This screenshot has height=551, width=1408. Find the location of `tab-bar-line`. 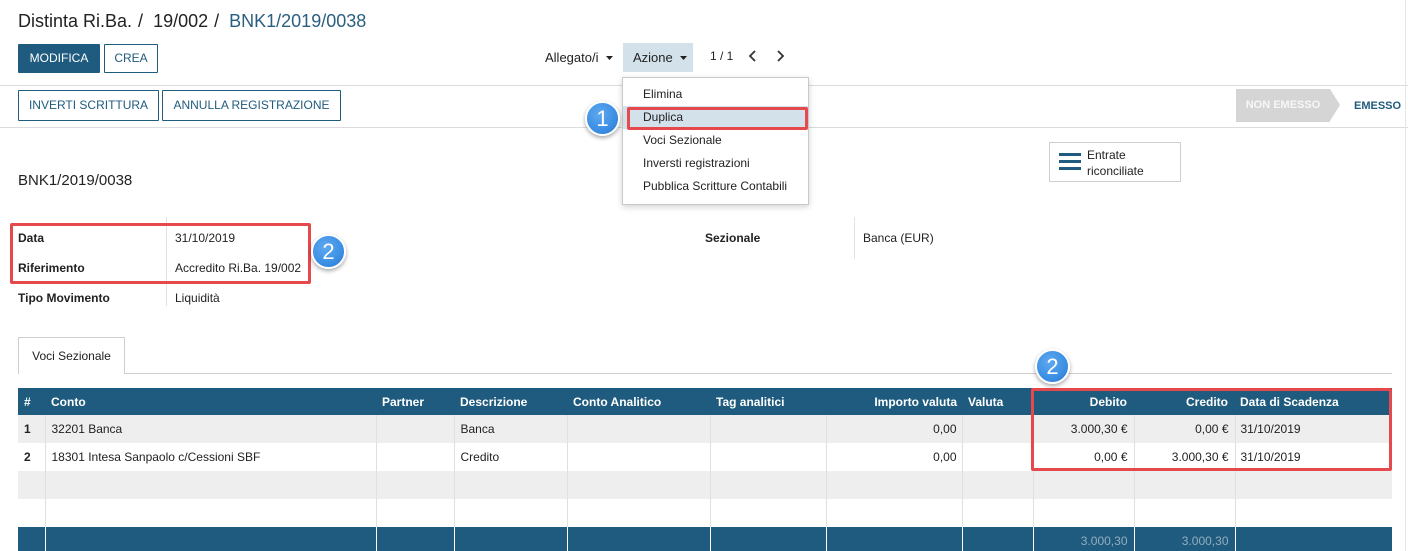

tab-bar-line is located at coordinates (705, 373).